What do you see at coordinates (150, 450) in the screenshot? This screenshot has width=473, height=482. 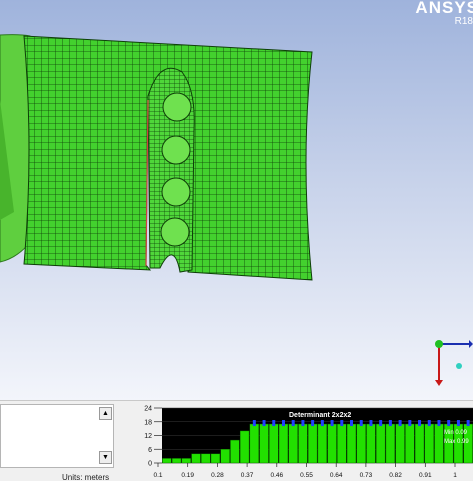 I see `y-tick-label: 6` at bounding box center [150, 450].